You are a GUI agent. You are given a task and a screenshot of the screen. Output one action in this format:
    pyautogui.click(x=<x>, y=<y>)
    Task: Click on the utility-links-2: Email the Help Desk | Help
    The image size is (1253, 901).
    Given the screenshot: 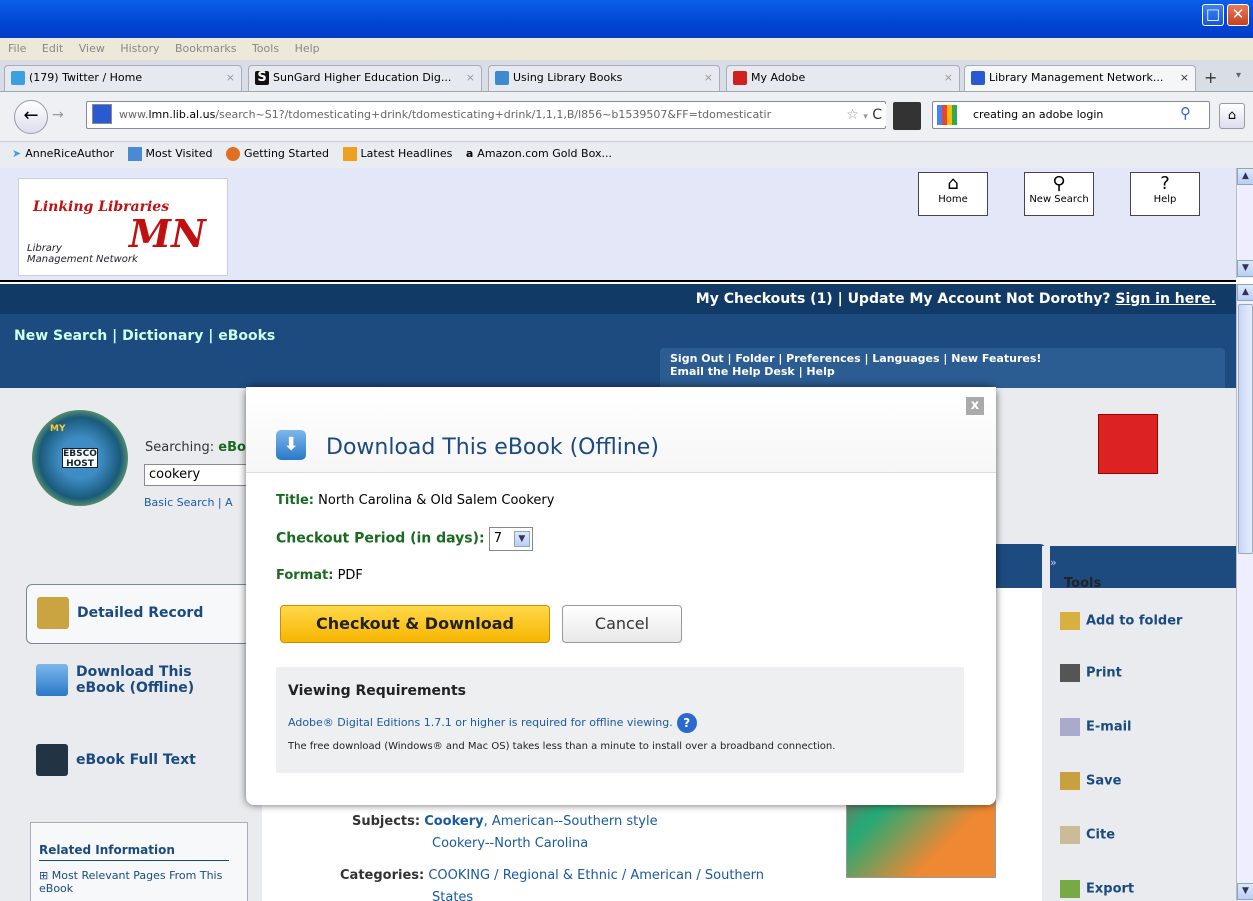 What is the action you would take?
    pyautogui.click(x=942, y=371)
    